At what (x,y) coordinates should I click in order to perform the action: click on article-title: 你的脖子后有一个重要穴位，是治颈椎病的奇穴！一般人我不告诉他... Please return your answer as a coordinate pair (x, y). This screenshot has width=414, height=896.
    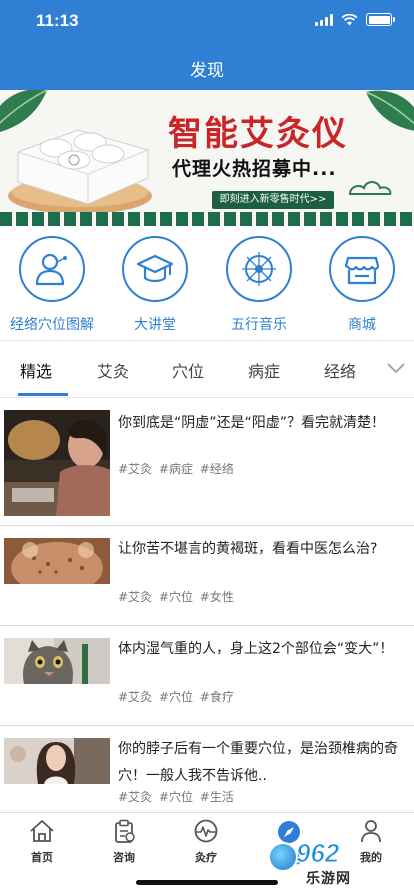
    Looking at the image, I should click on (258, 762).